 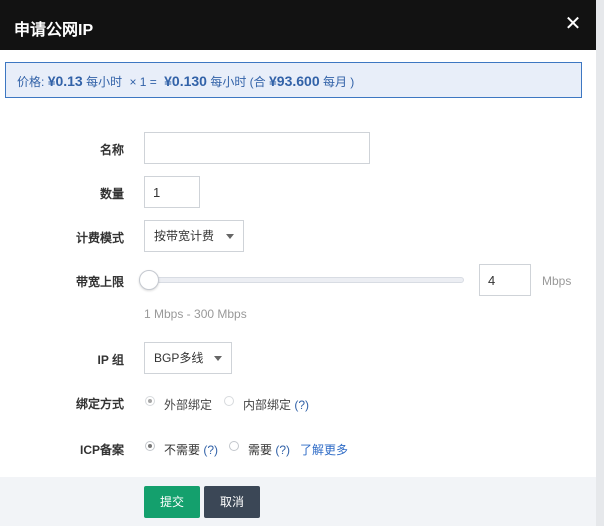 I want to click on binding-internal-text: 内部绑定, so click(x=267, y=405).